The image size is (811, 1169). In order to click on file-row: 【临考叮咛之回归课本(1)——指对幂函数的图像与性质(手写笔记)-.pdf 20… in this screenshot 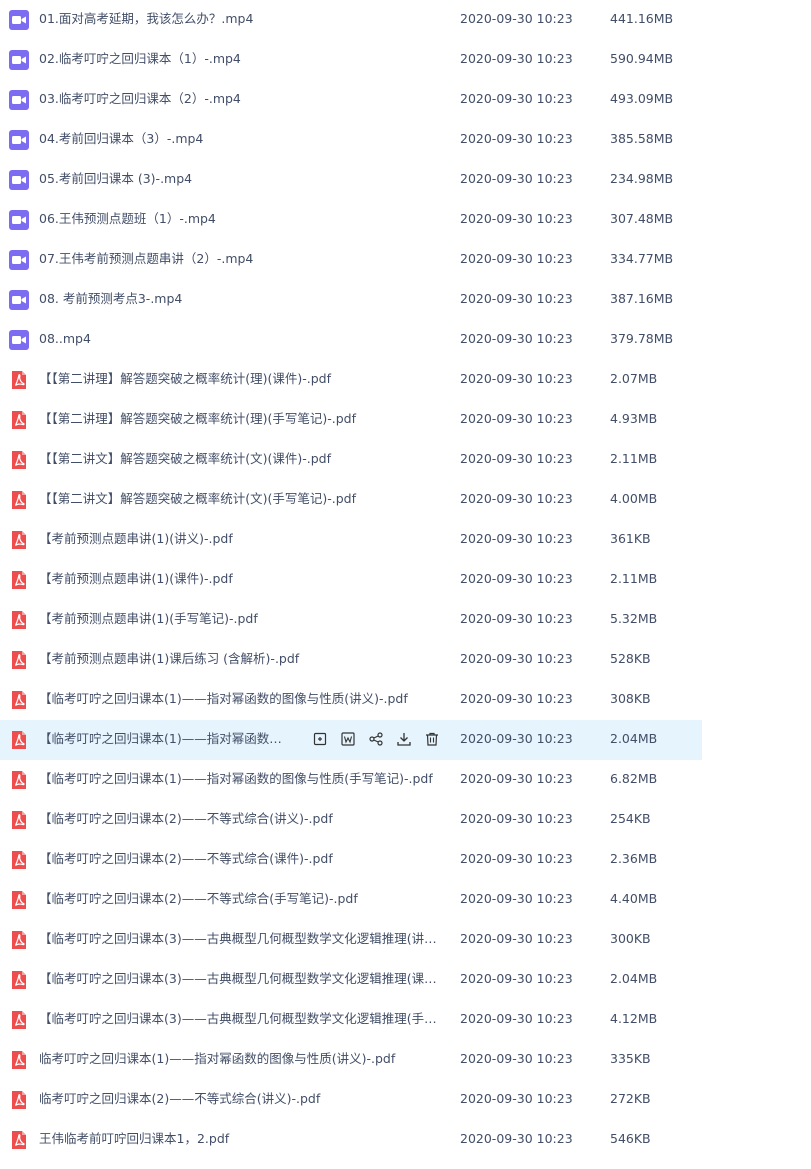, I will do `click(405, 780)`.